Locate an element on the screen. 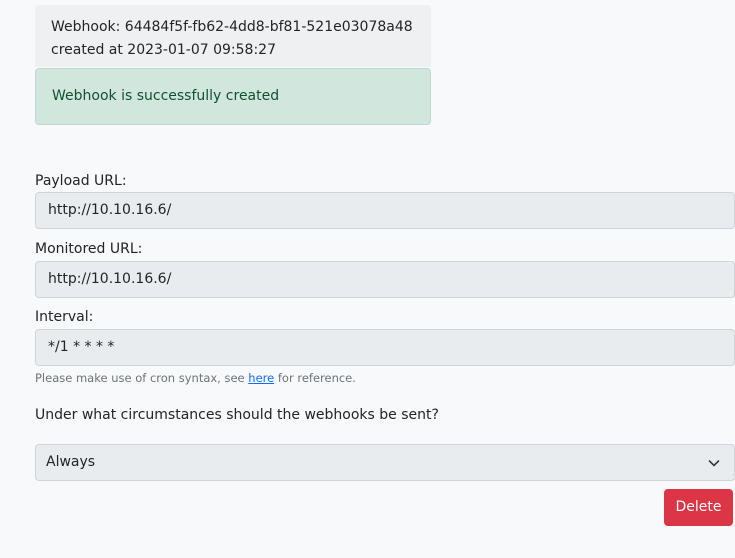 The image size is (735, 558). success-alert-message: Webhook is successfully created is located at coordinates (166, 96).